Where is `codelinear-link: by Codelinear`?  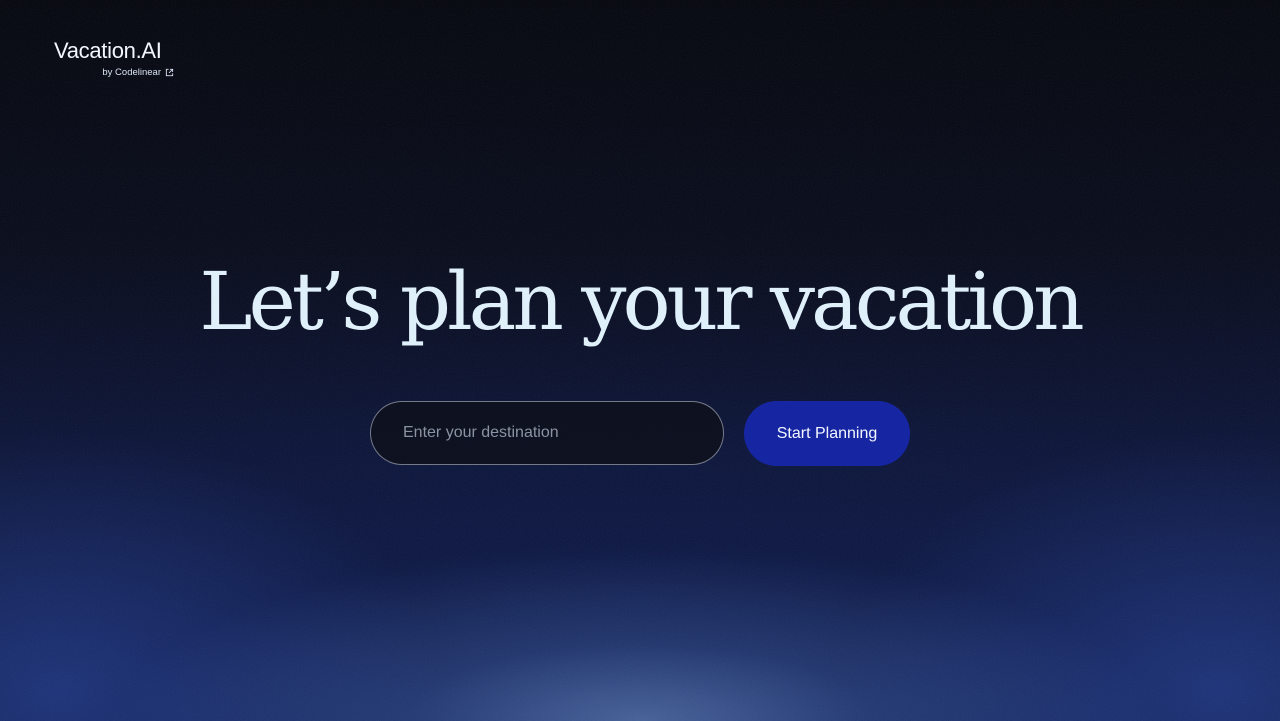 codelinear-link: by Codelinear is located at coordinates (114, 72).